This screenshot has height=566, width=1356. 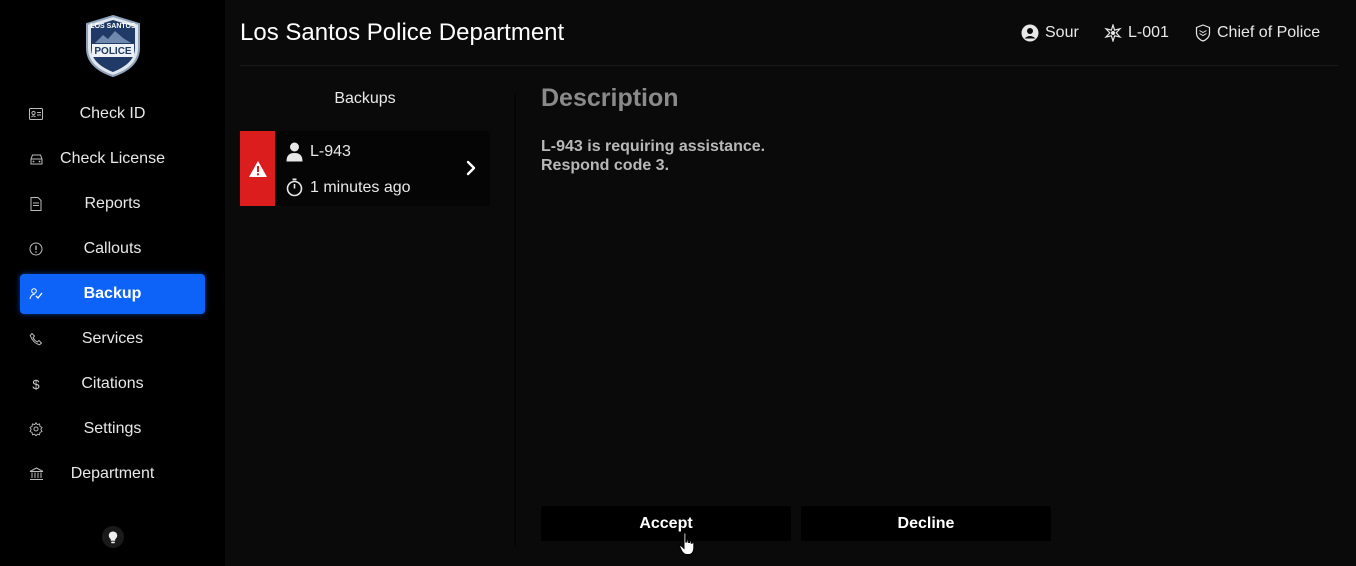 I want to click on sidebar-item-label: Check License, so click(x=112, y=158).